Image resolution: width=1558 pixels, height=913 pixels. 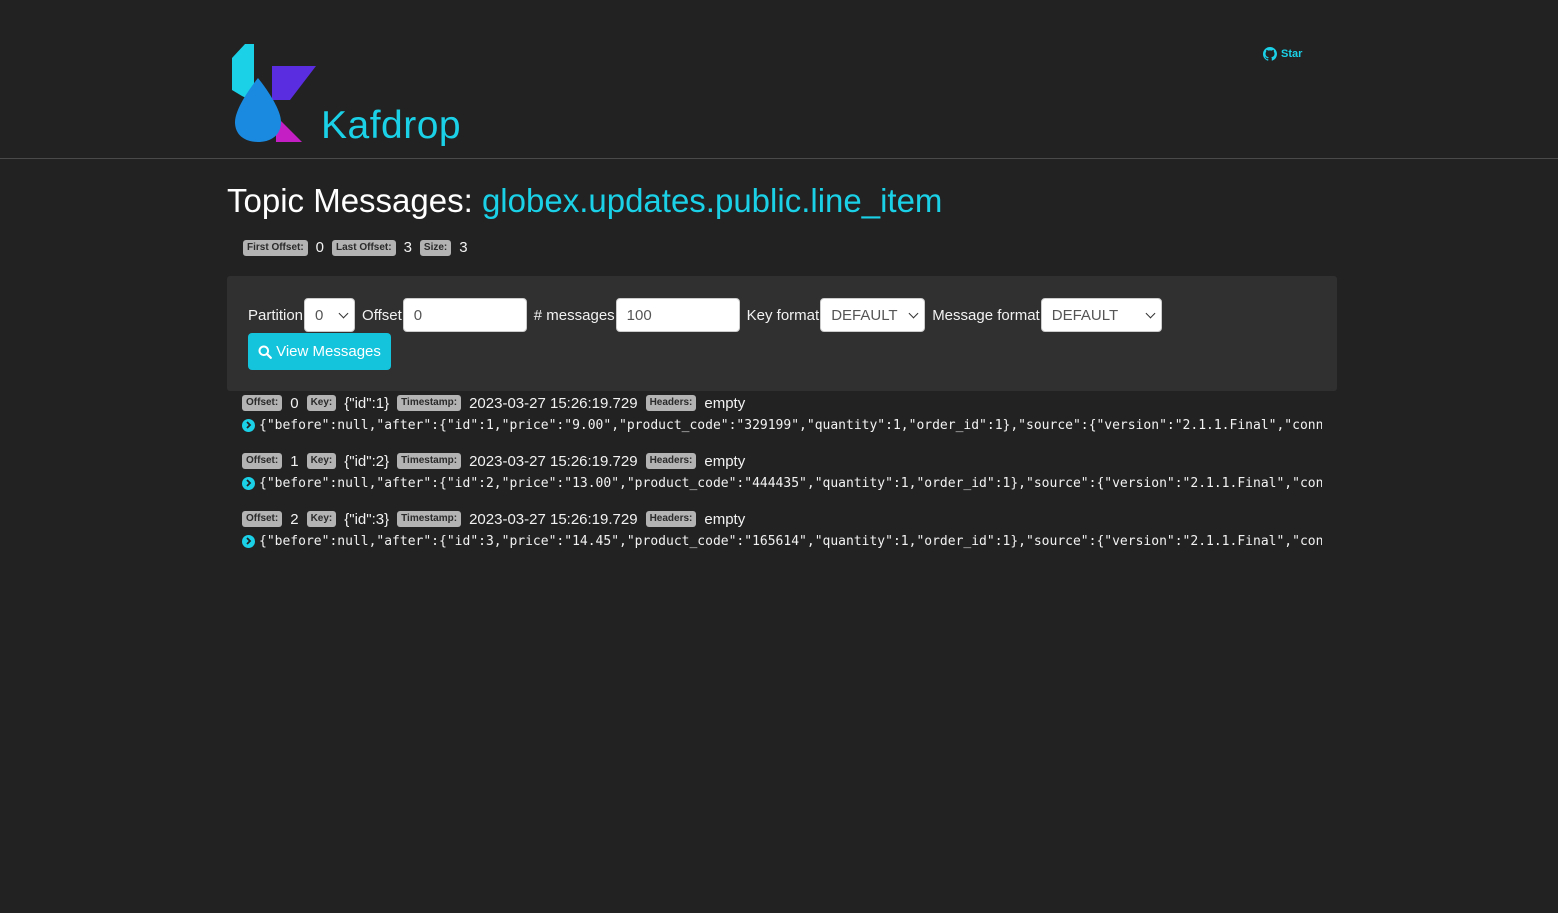 I want to click on offset-input: 0, so click(x=464, y=315).